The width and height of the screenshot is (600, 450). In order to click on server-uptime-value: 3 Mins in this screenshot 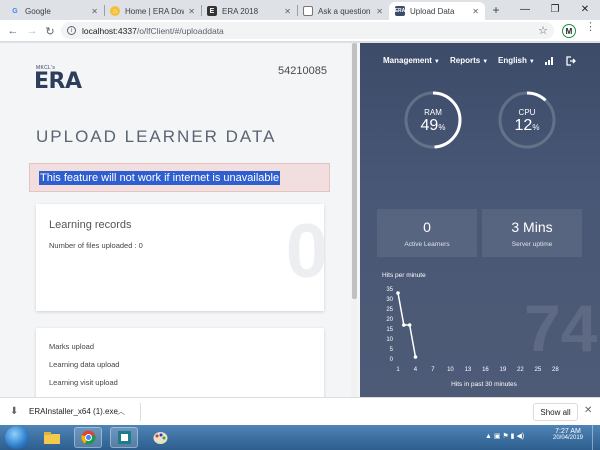, I will do `click(532, 227)`.